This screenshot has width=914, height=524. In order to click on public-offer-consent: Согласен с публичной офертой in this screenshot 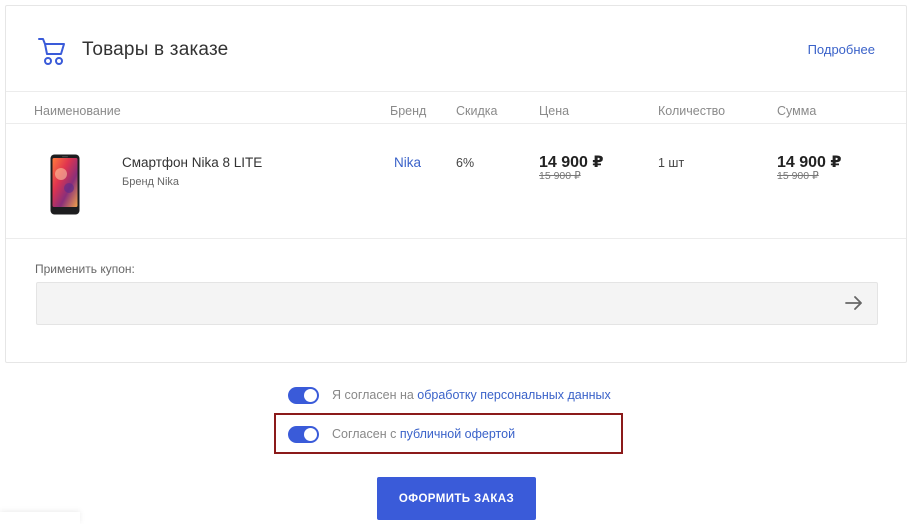, I will do `click(401, 434)`.